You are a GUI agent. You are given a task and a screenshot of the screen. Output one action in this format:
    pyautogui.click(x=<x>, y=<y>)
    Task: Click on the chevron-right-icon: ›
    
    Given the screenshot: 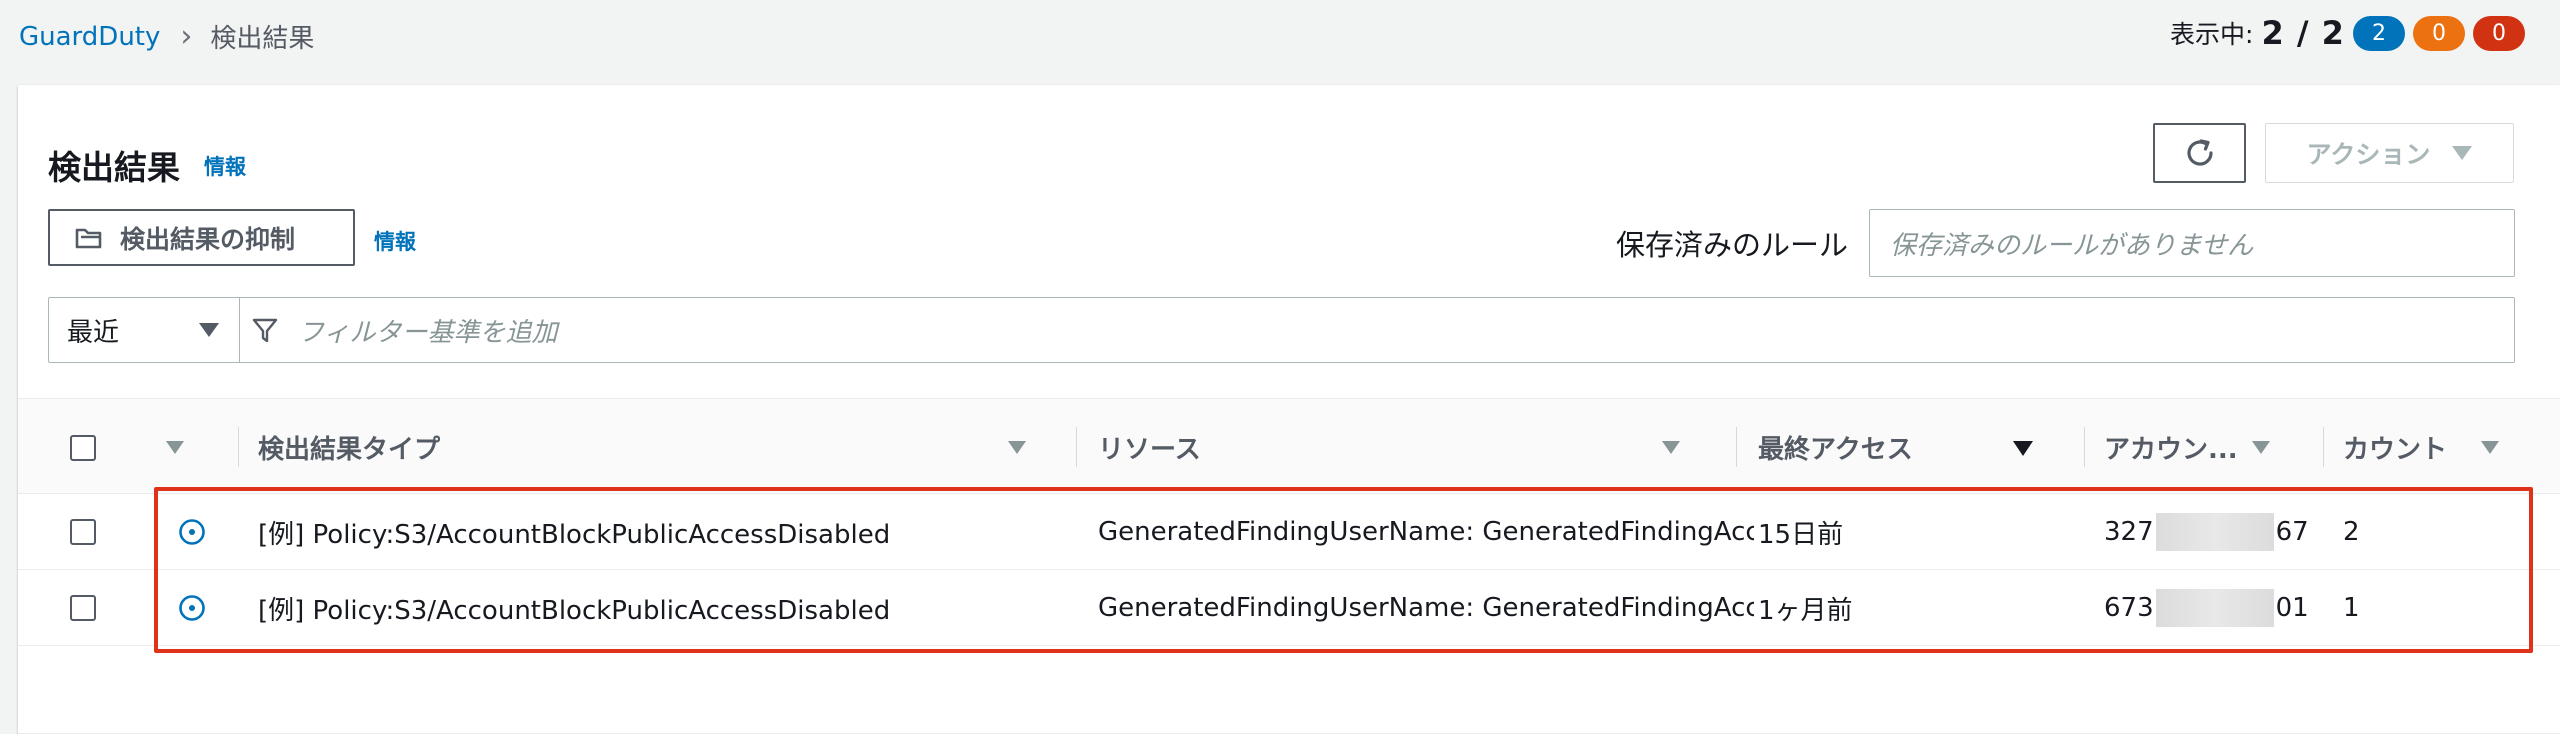 What is the action you would take?
    pyautogui.click(x=186, y=36)
    